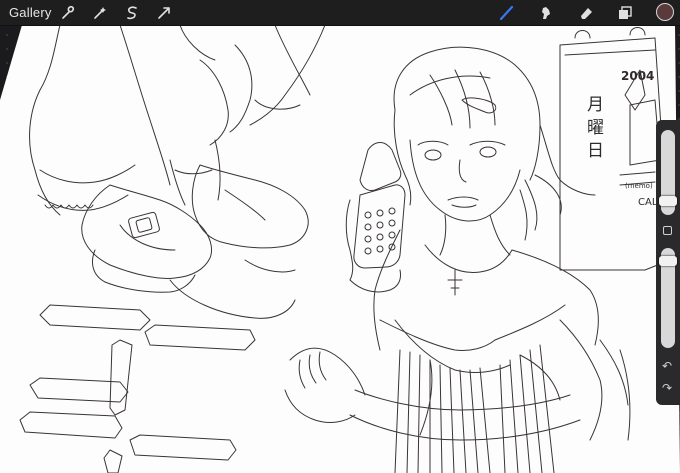 The image size is (680, 473). Describe the element at coordinates (667, 230) in the screenshot. I see `modify-button` at that location.